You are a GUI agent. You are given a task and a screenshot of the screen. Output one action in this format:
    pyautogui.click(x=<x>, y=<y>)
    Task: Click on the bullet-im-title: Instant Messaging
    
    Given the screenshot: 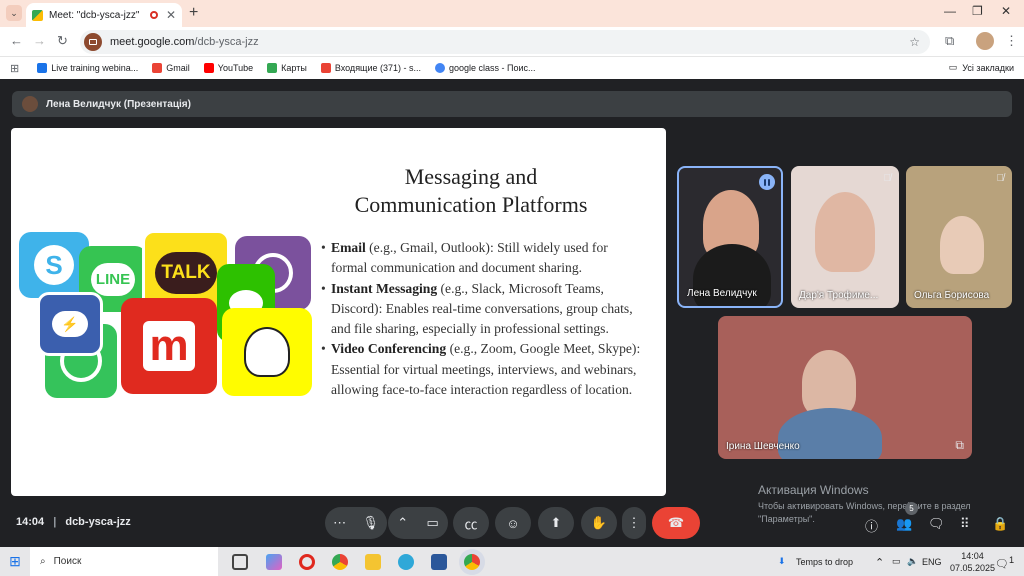 What is the action you would take?
    pyautogui.click(x=384, y=288)
    